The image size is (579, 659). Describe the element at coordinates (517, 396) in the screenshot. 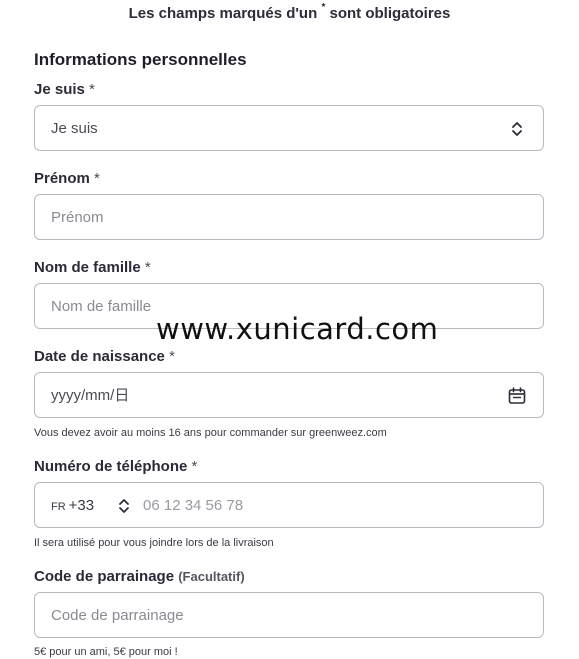

I see `calendar-icon` at that location.